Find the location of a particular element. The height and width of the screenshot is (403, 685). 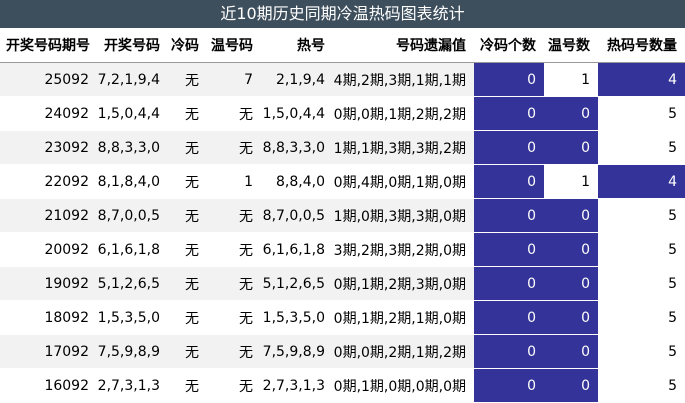

cell-issue: 22092 is located at coordinates (48, 181).